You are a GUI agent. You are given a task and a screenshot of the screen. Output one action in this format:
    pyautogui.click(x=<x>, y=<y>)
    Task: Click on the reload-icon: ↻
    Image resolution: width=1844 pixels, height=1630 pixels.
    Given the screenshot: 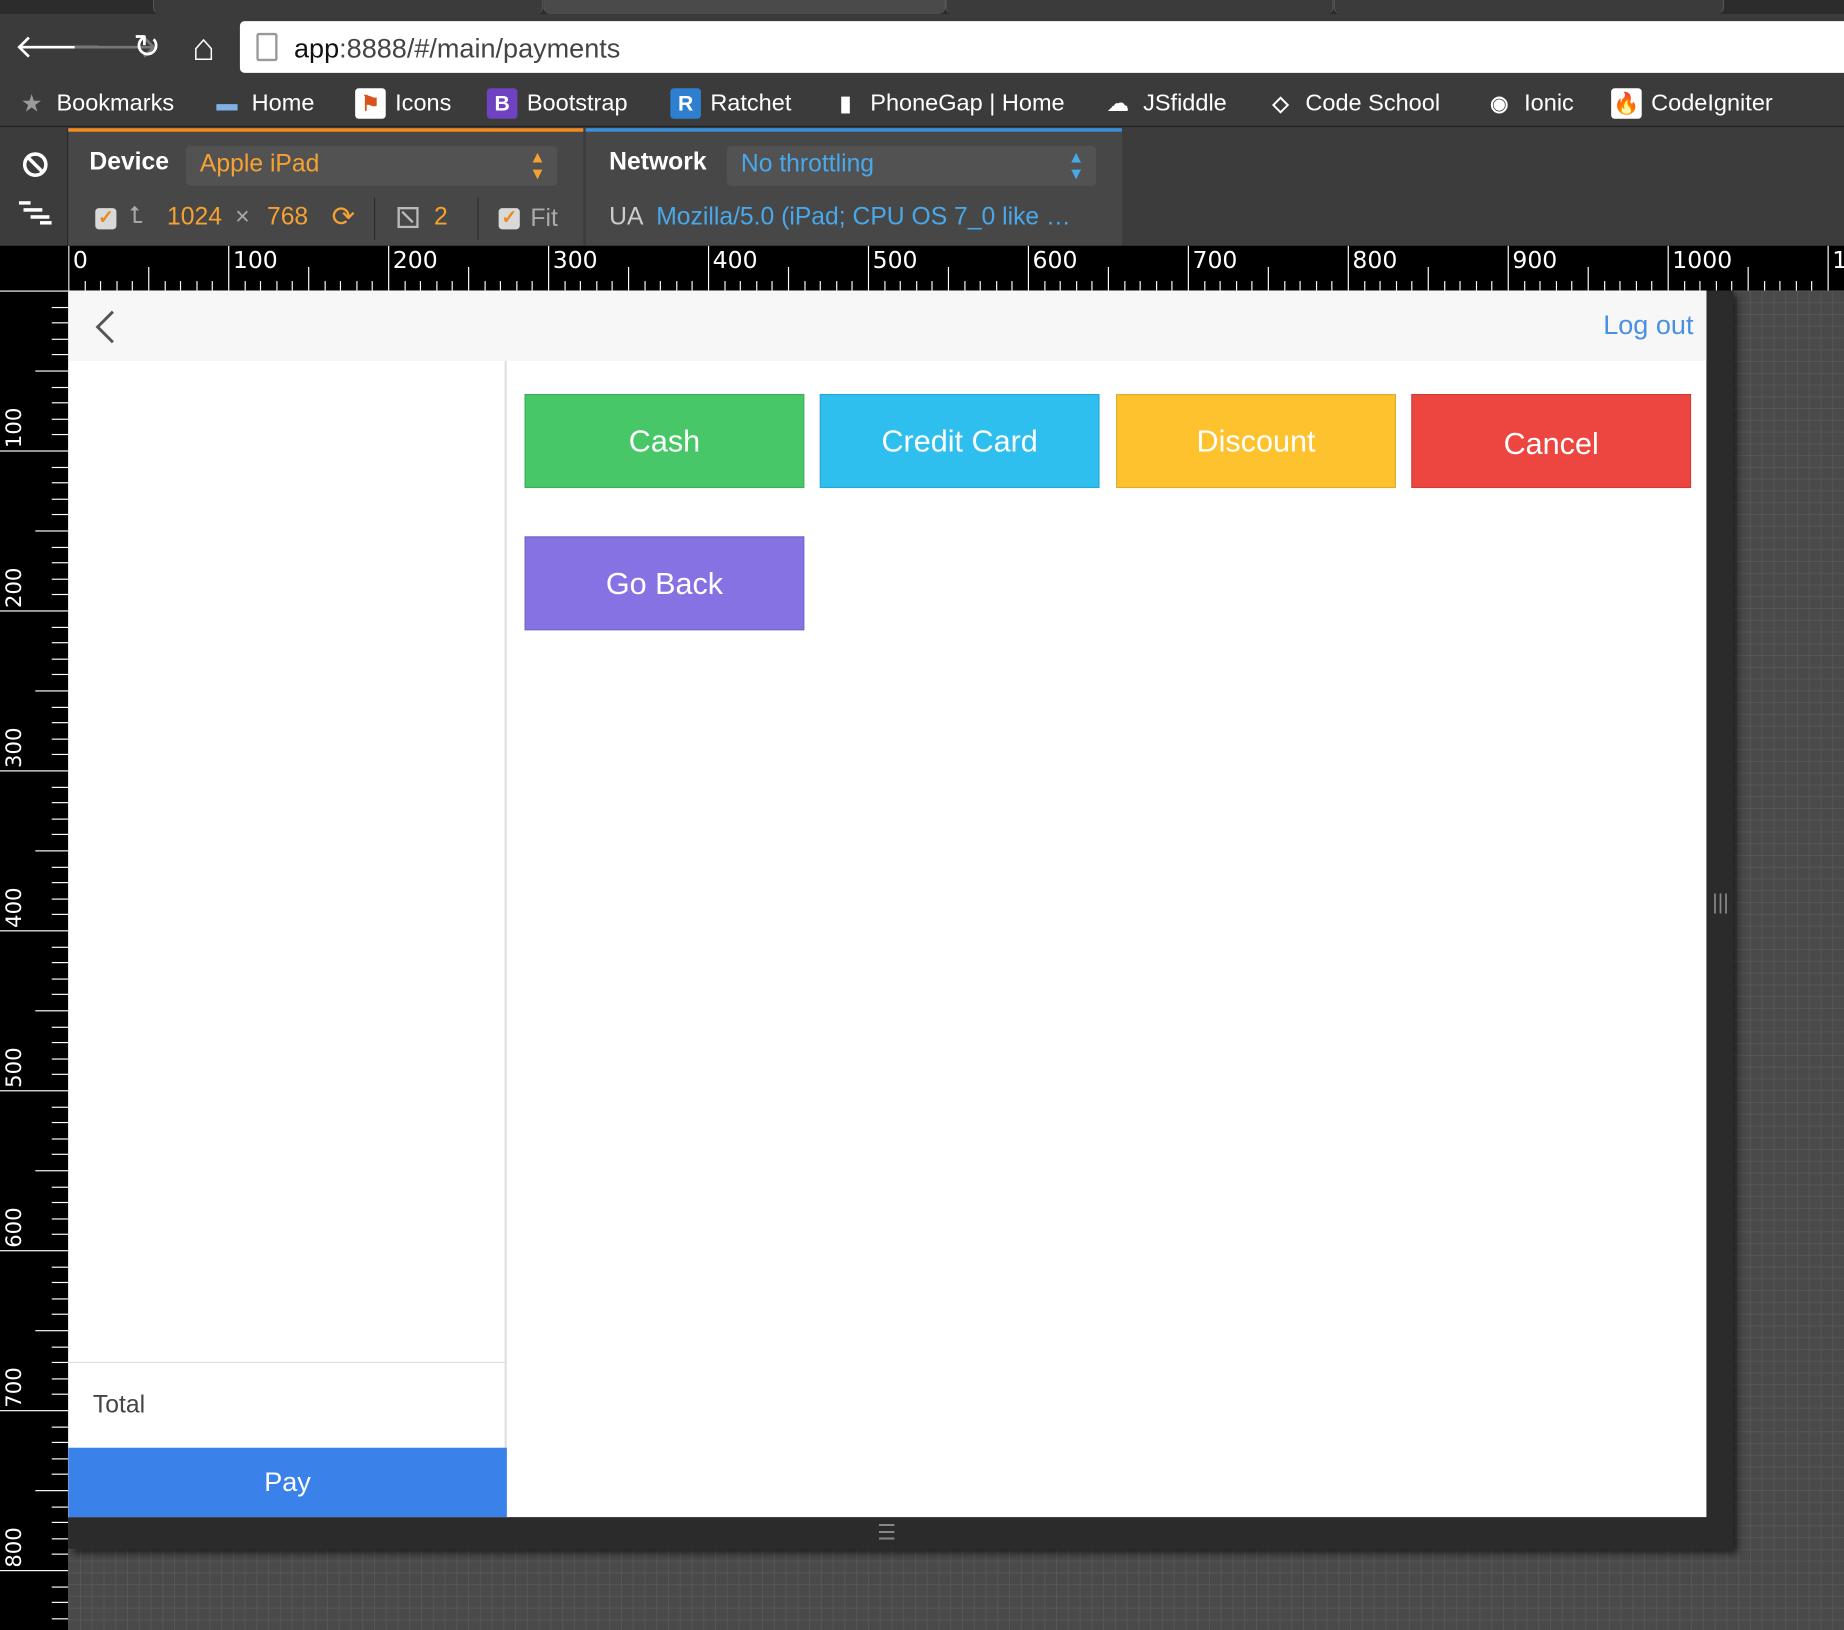 What is the action you would take?
    pyautogui.click(x=147, y=48)
    